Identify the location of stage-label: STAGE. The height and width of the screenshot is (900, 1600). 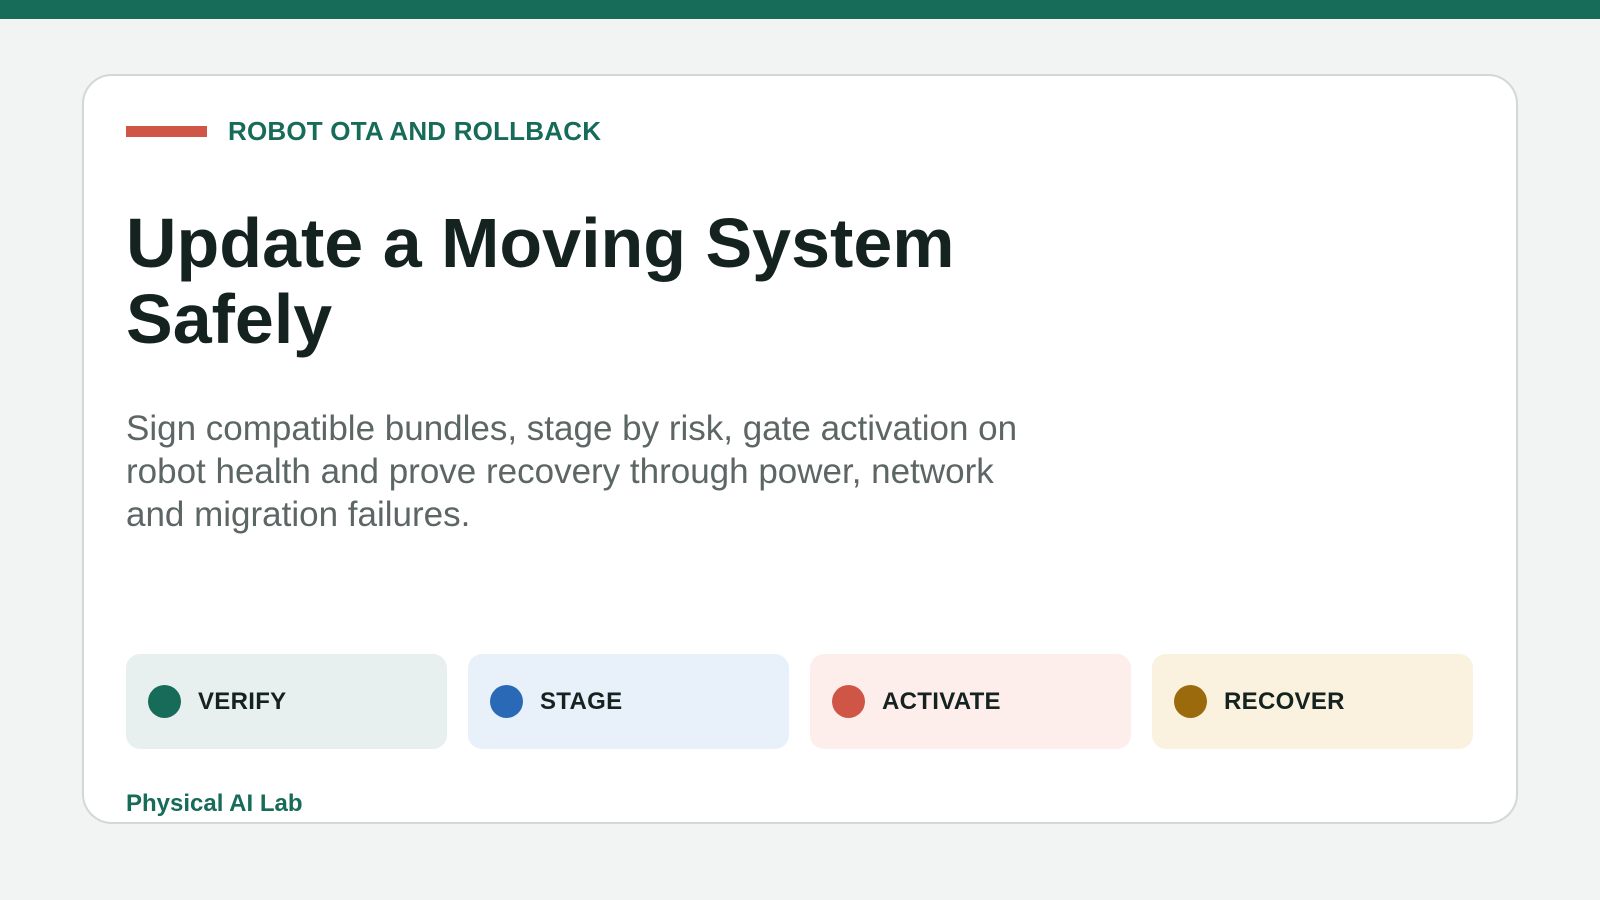
(581, 701).